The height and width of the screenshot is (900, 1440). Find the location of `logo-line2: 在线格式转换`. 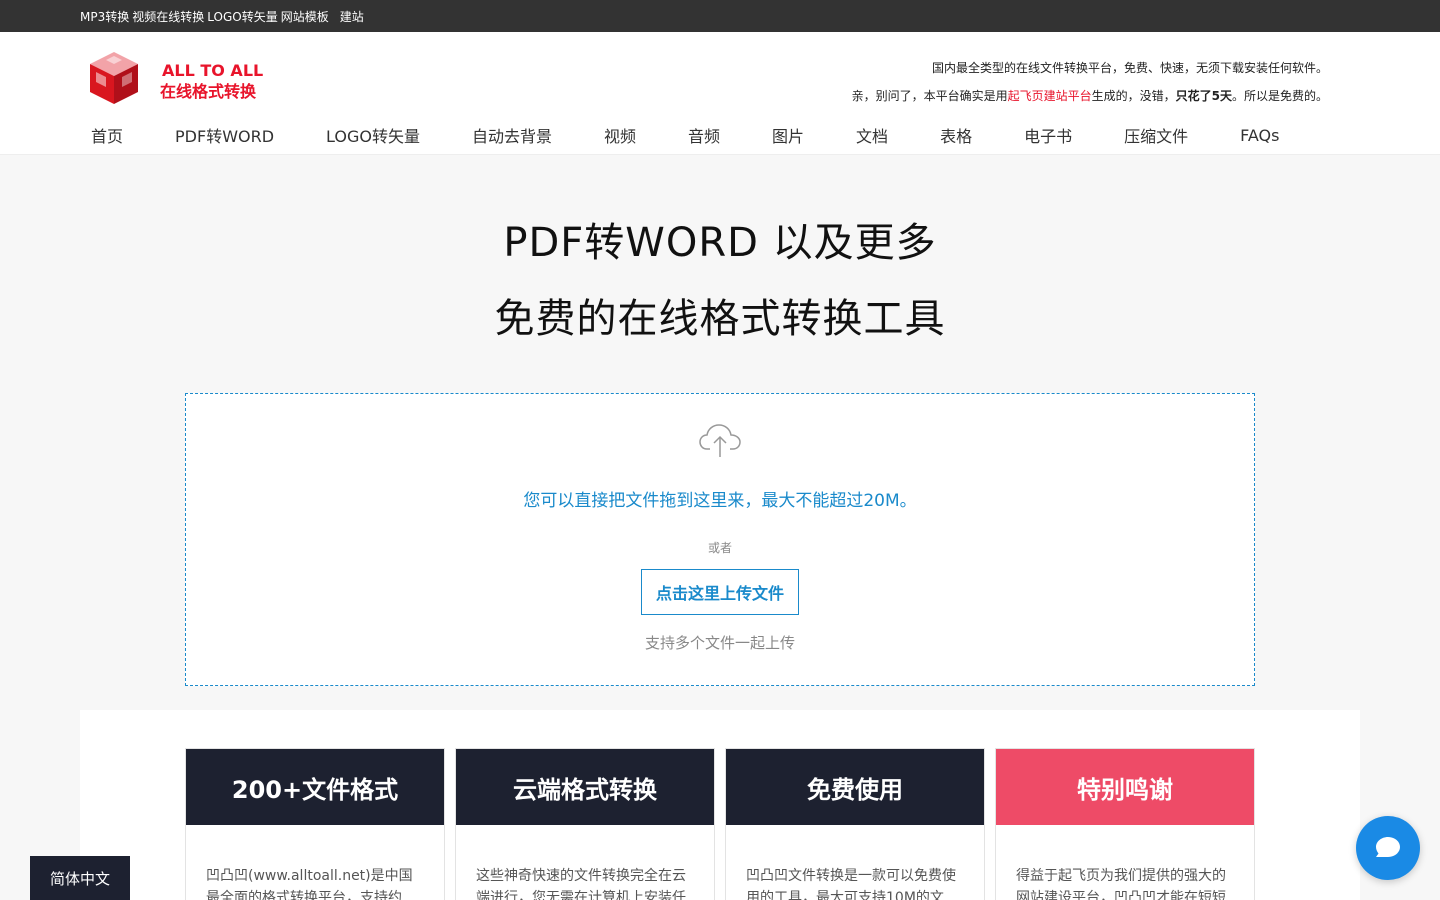

logo-line2: 在线格式转换 is located at coordinates (208, 91).